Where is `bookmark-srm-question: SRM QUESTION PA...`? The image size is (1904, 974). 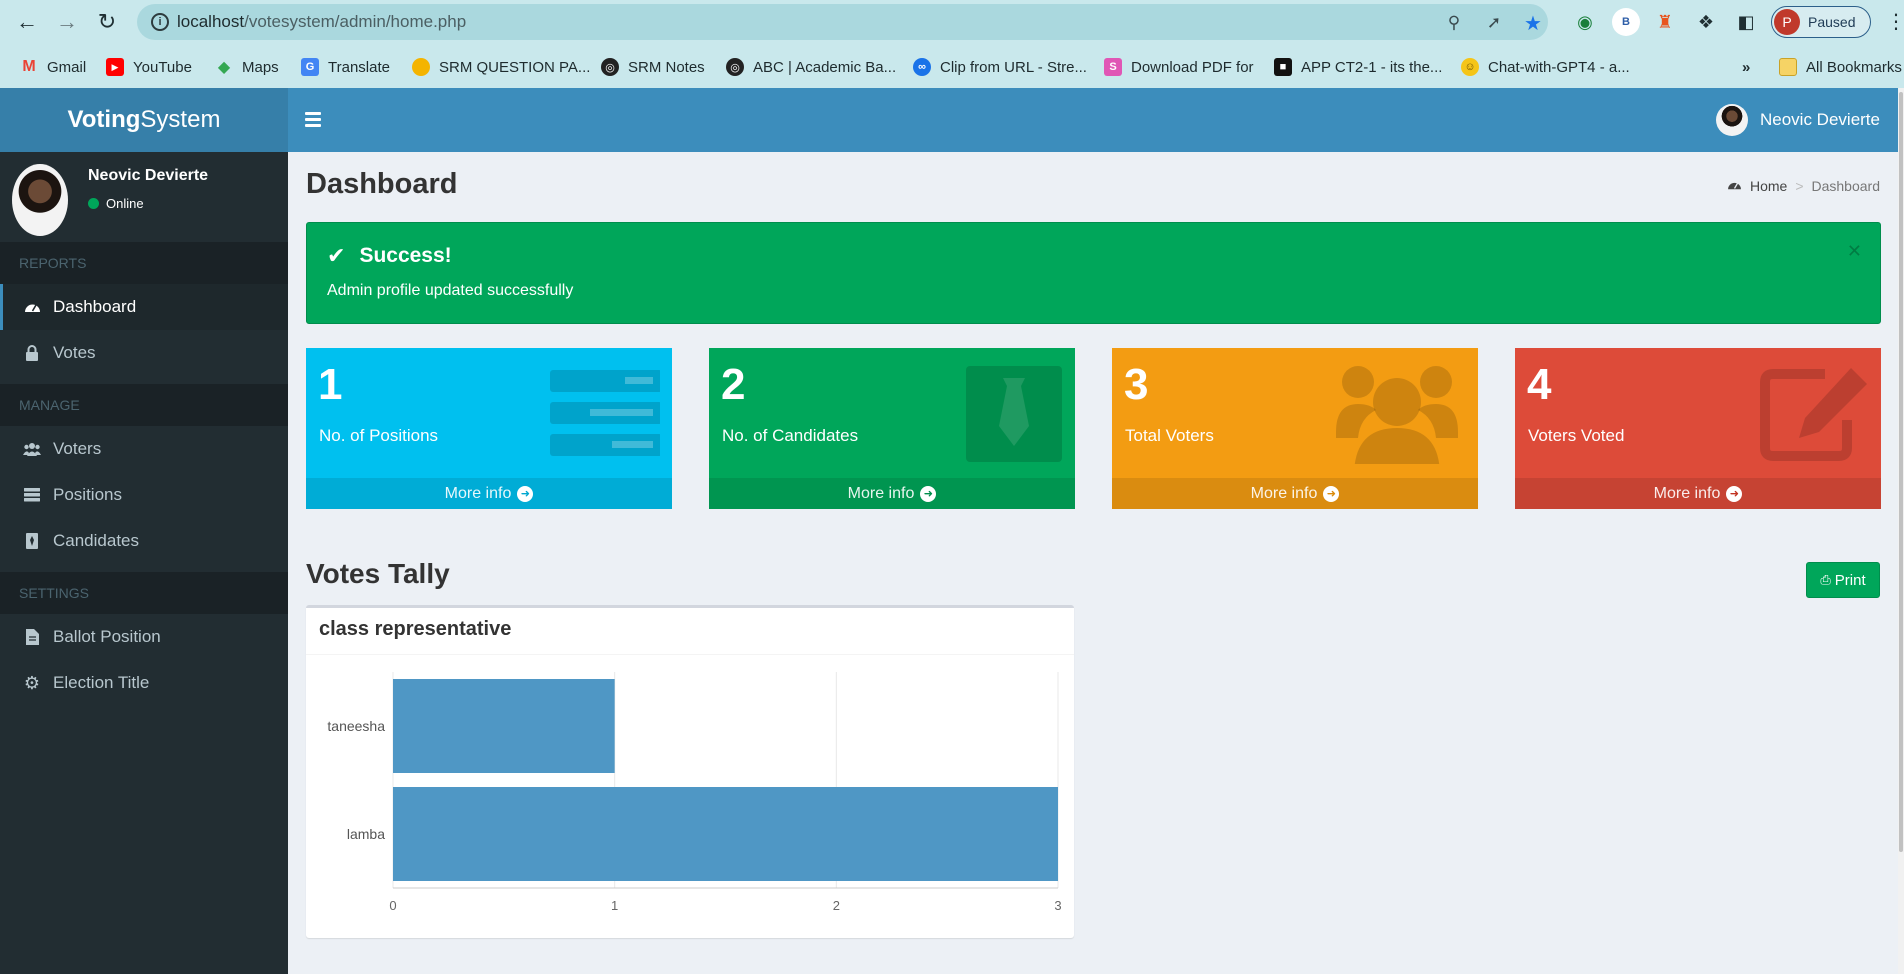
bookmark-srm-question: SRM QUESTION PA... is located at coordinates (501, 67).